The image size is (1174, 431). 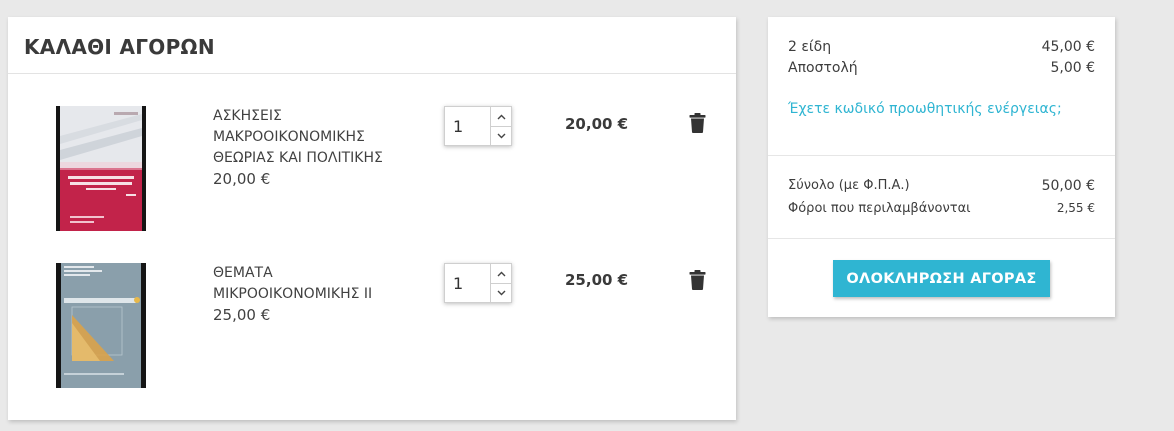 What do you see at coordinates (242, 315) in the screenshot?
I see `unit-price: 25,00 €` at bounding box center [242, 315].